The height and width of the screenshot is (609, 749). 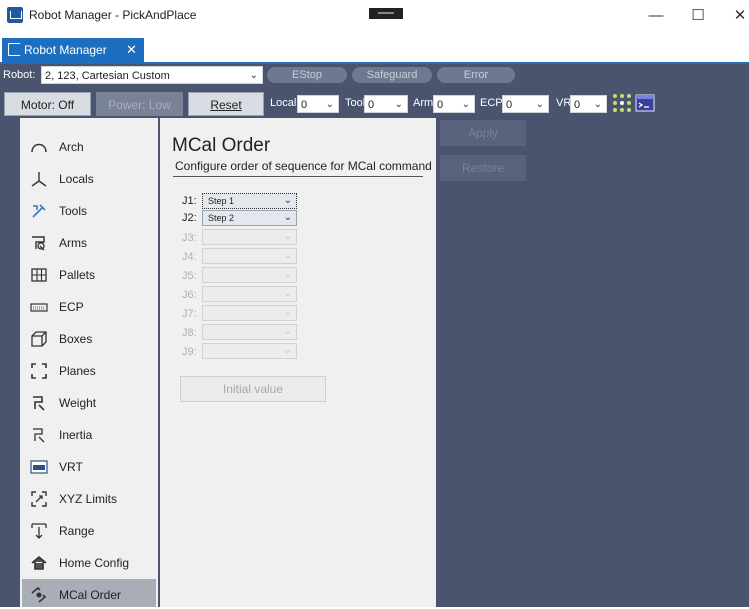 What do you see at coordinates (47, 104) in the screenshot?
I see `motor-button: Motor: Off` at bounding box center [47, 104].